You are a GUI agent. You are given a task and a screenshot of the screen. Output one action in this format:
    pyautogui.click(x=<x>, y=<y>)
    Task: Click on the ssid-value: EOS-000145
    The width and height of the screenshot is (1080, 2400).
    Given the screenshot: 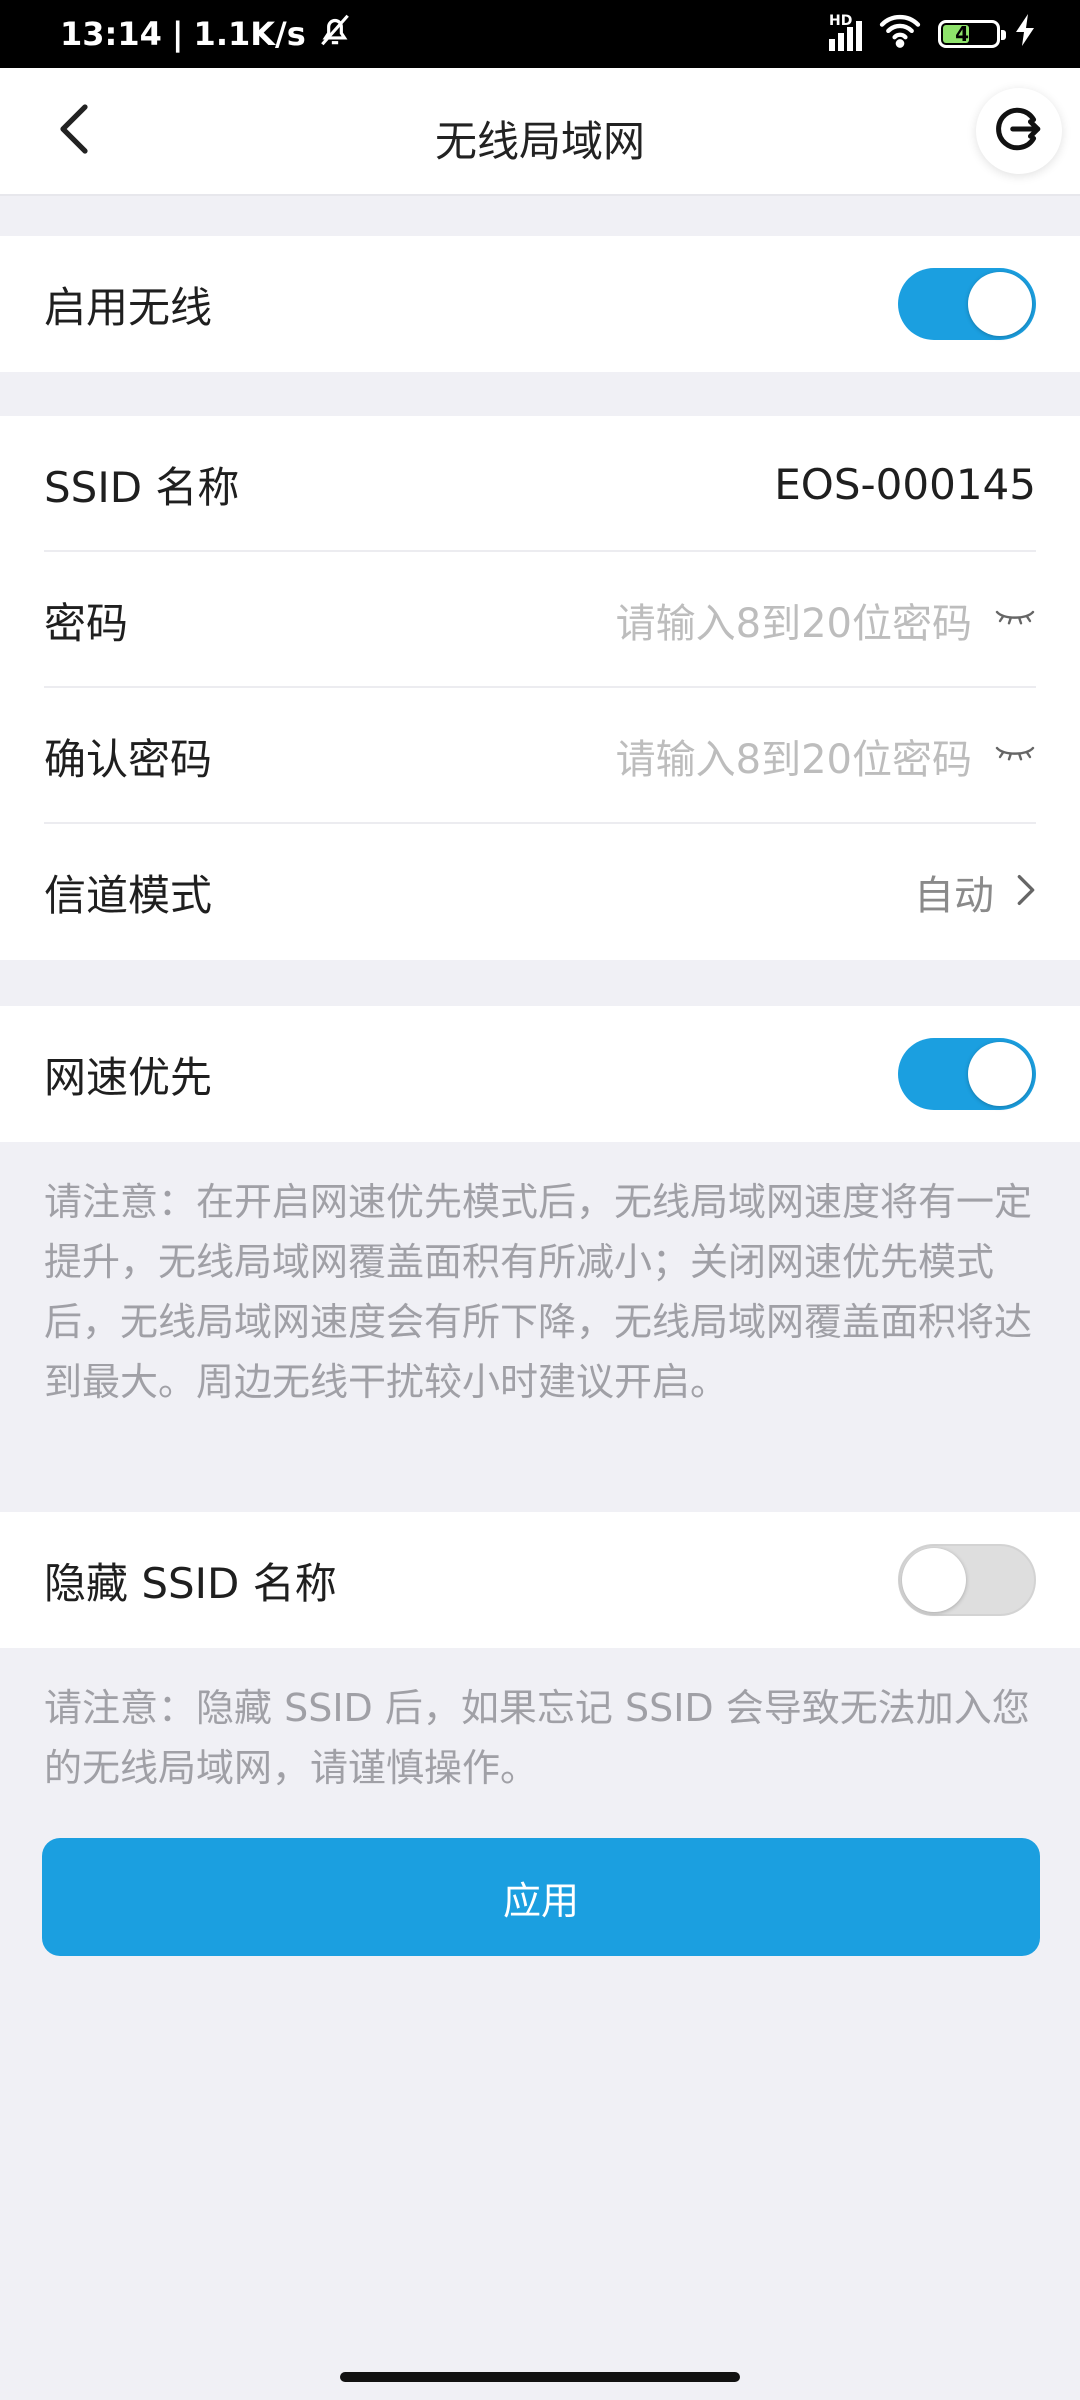 What is the action you would take?
    pyautogui.click(x=905, y=484)
    